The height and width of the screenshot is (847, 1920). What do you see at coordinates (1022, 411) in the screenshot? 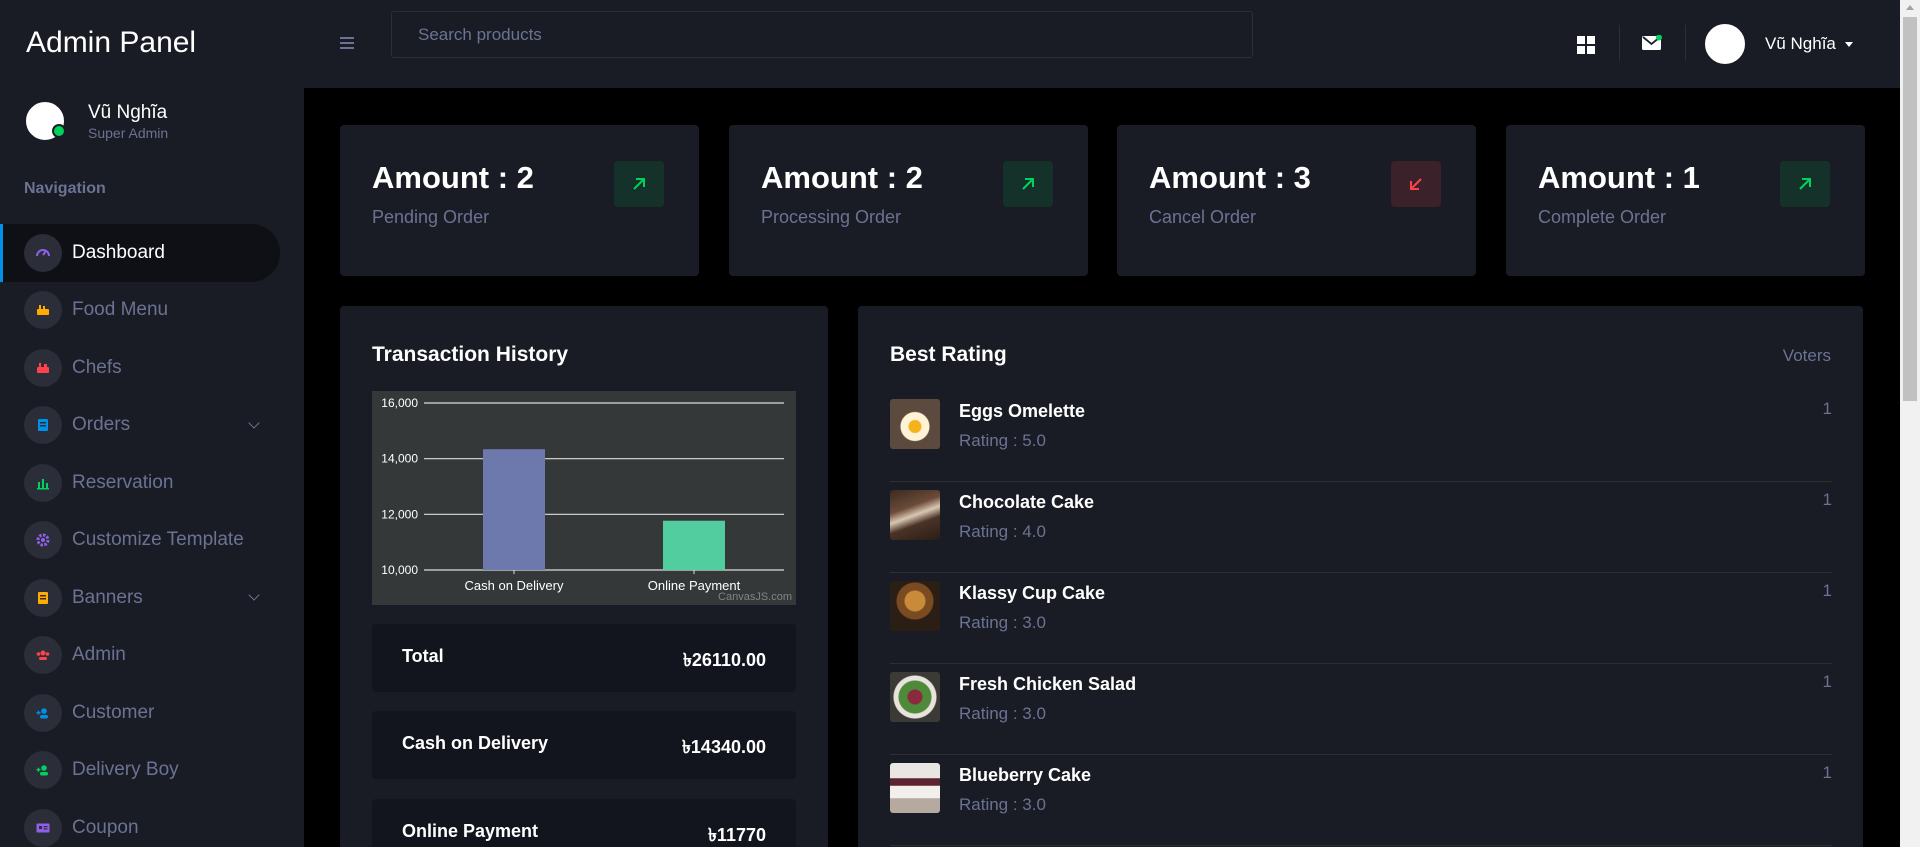
I see `product-name: Eggs Omelette` at bounding box center [1022, 411].